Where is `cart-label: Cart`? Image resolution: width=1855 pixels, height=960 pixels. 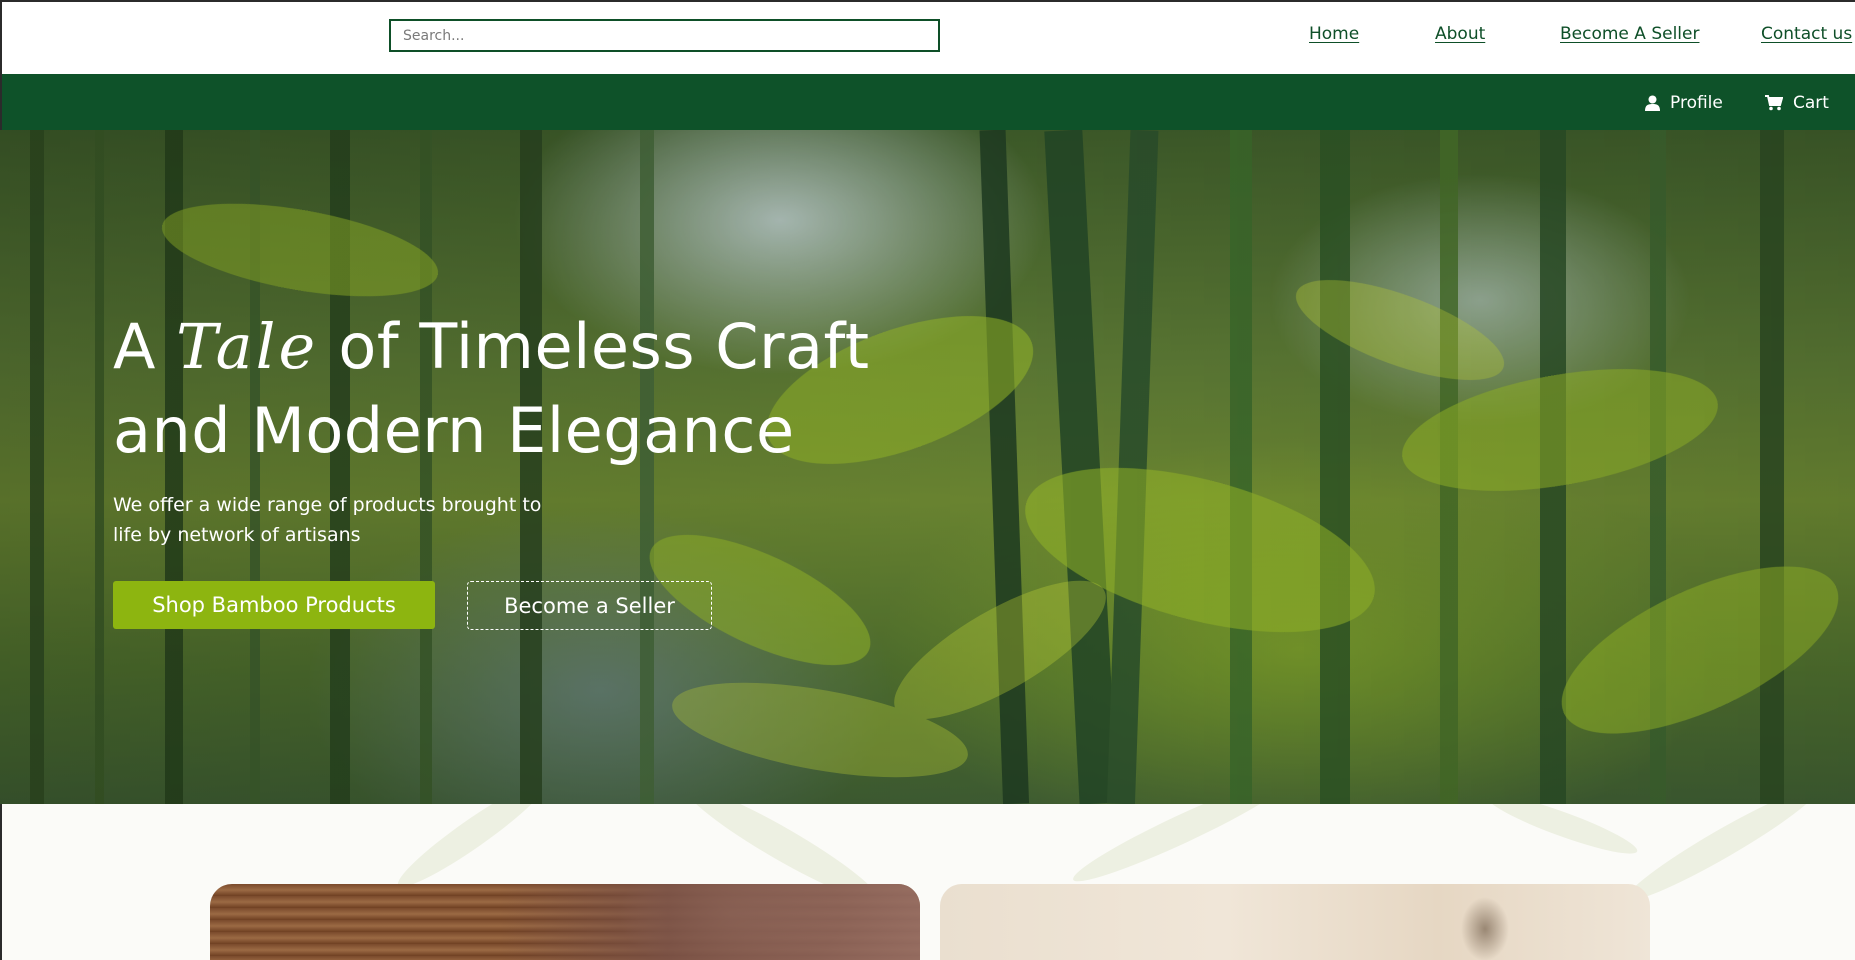
cart-label: Cart is located at coordinates (1811, 103).